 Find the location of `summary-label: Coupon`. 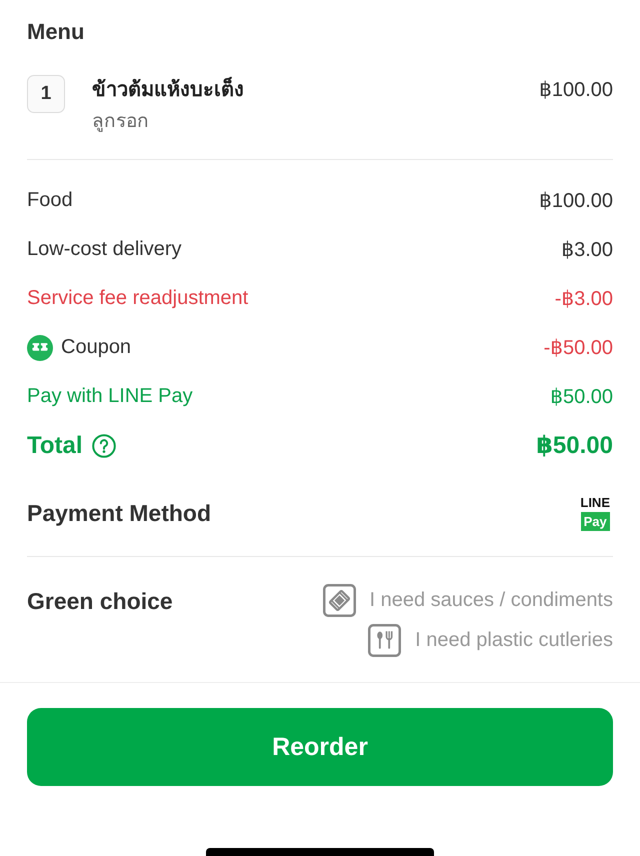

summary-label: Coupon is located at coordinates (96, 347).